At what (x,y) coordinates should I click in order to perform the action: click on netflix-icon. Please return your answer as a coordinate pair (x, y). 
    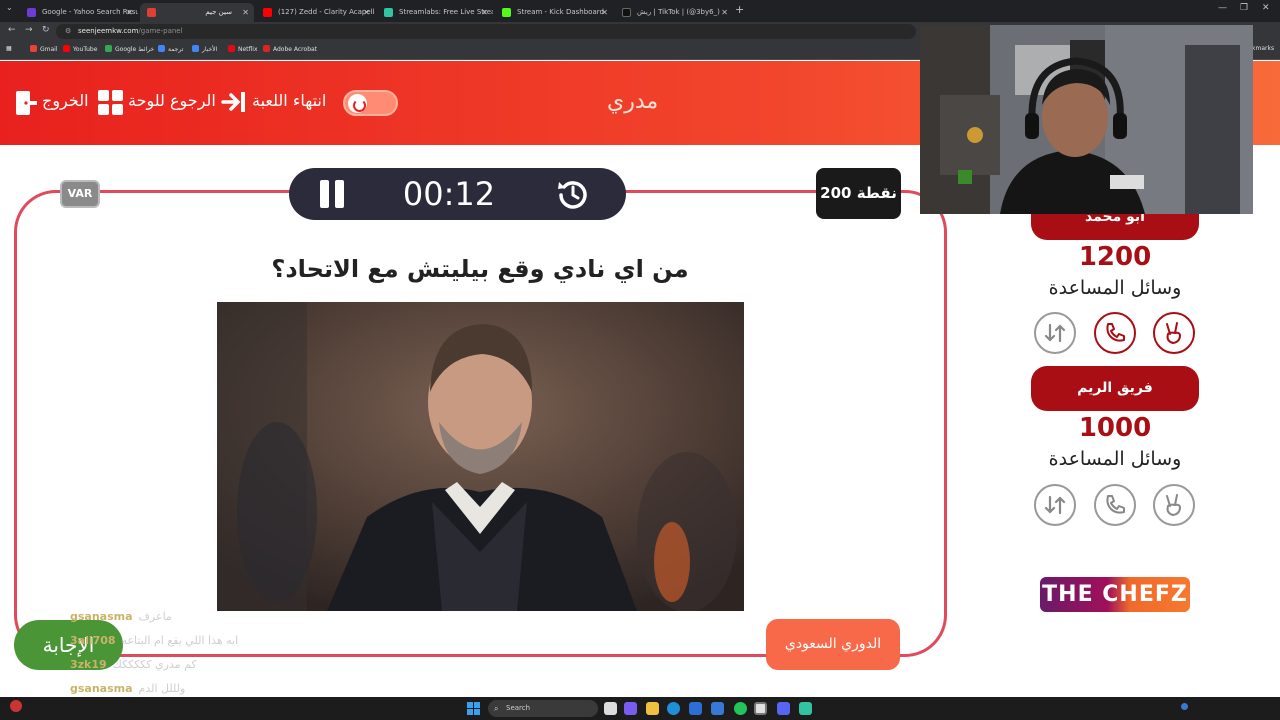
    Looking at the image, I should click on (231, 48).